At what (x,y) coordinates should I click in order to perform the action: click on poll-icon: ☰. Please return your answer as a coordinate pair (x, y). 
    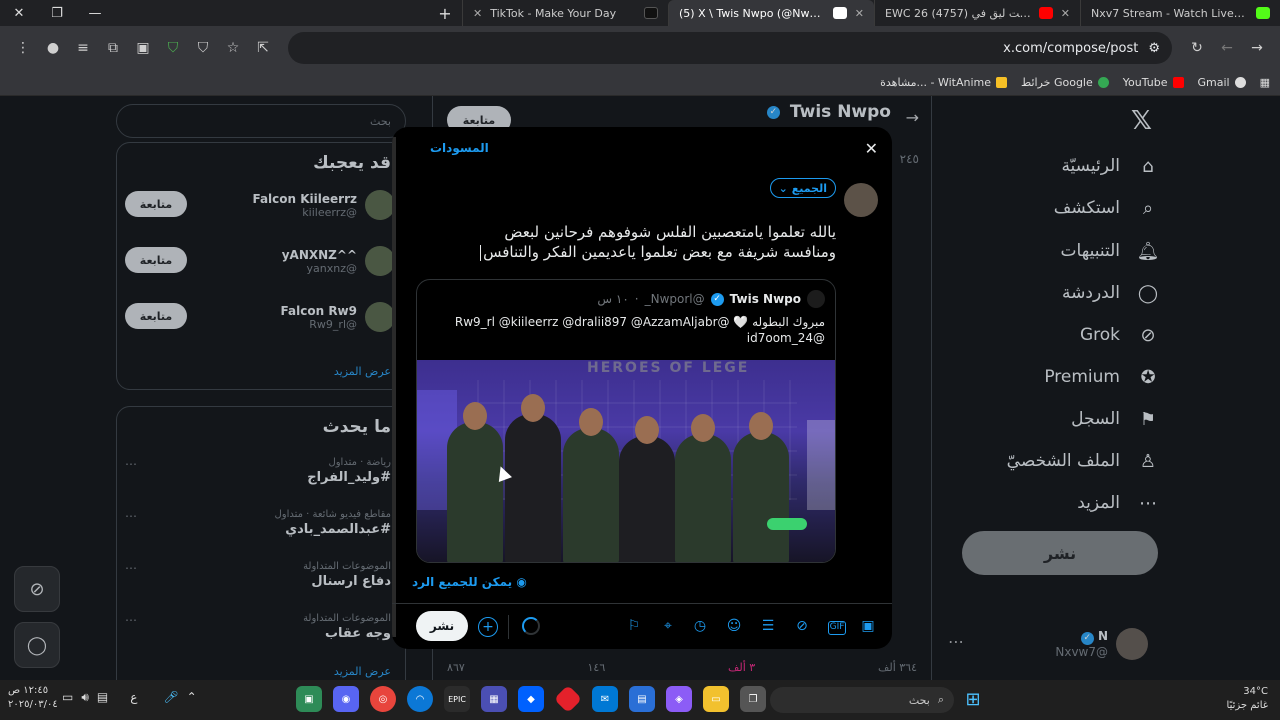
    Looking at the image, I should click on (768, 628).